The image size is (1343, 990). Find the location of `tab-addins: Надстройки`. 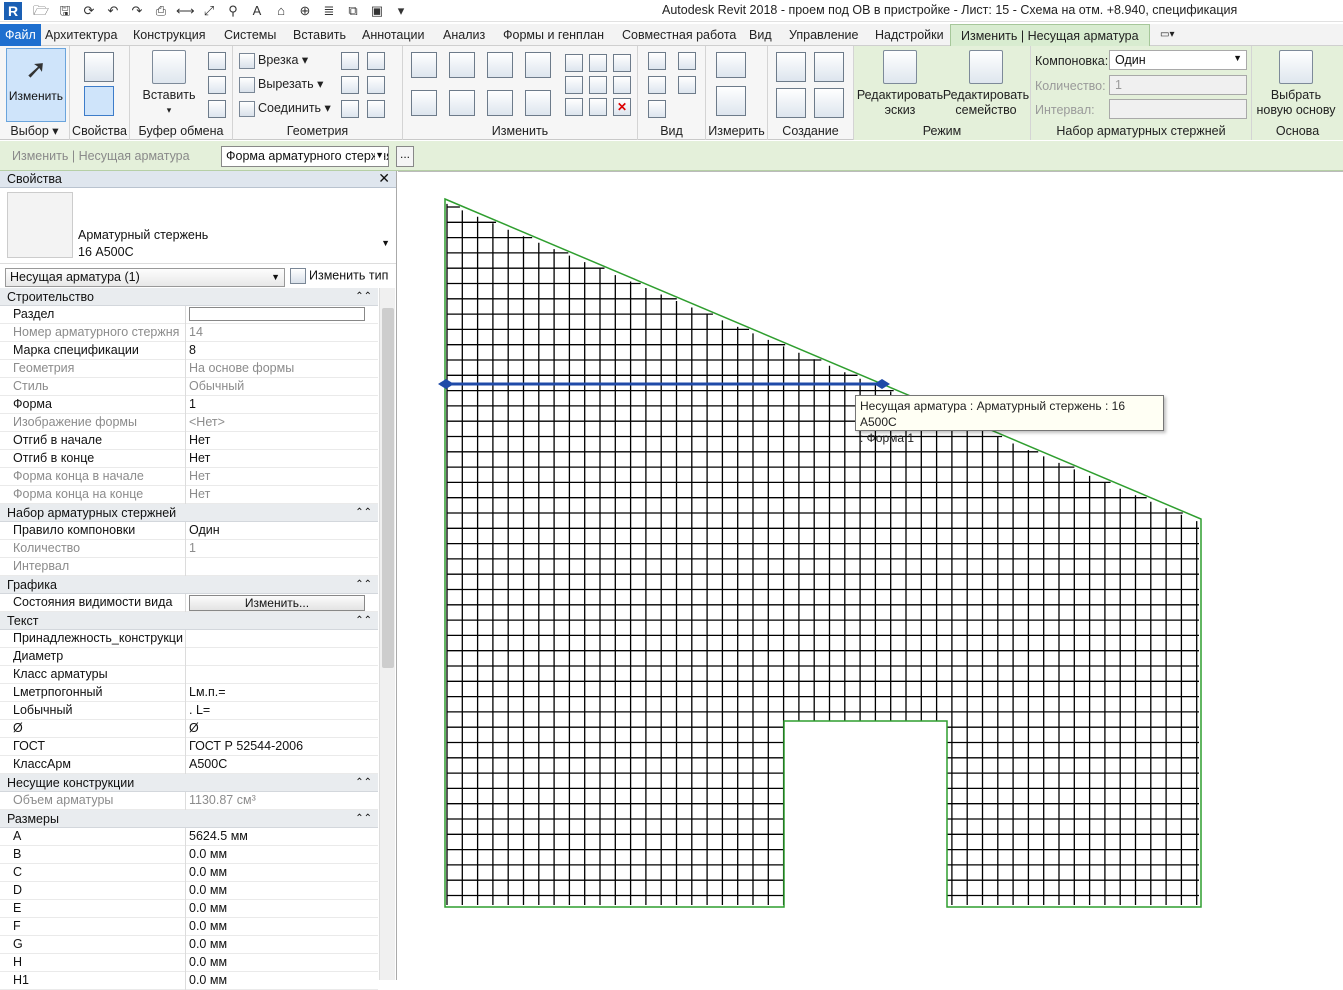

tab-addins: Надстройки is located at coordinates (909, 35).